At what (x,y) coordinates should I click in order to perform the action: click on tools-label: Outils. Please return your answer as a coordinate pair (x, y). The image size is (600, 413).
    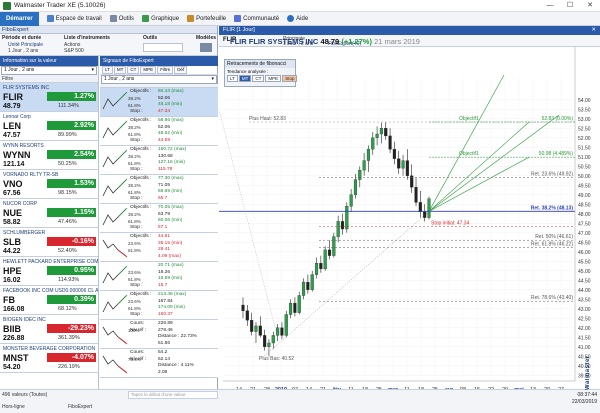
    Looking at the image, I should click on (150, 38).